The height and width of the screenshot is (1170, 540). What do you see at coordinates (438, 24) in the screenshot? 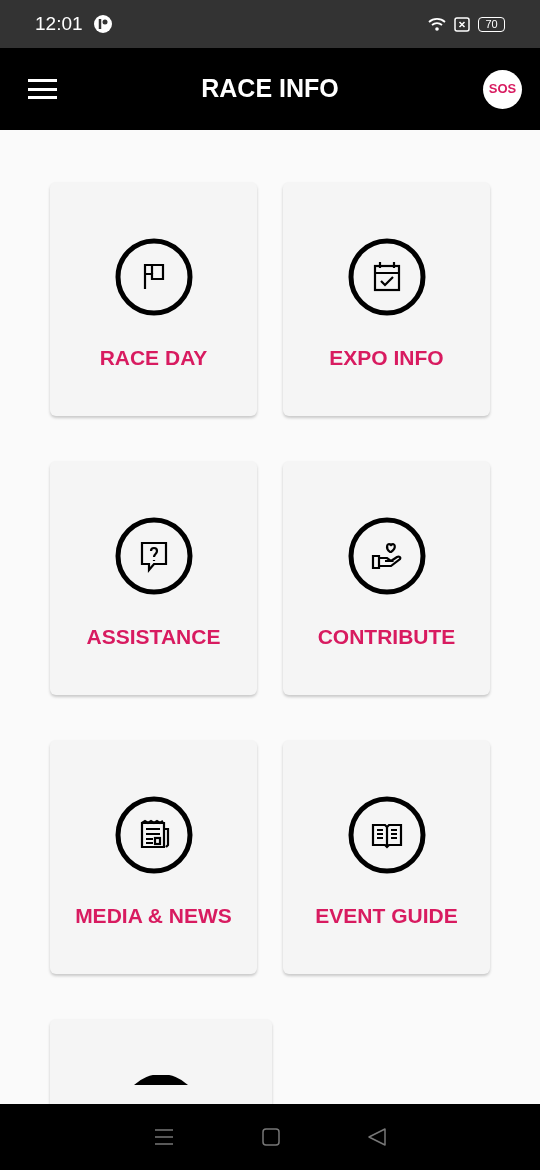
I see `wifi-icon` at bounding box center [438, 24].